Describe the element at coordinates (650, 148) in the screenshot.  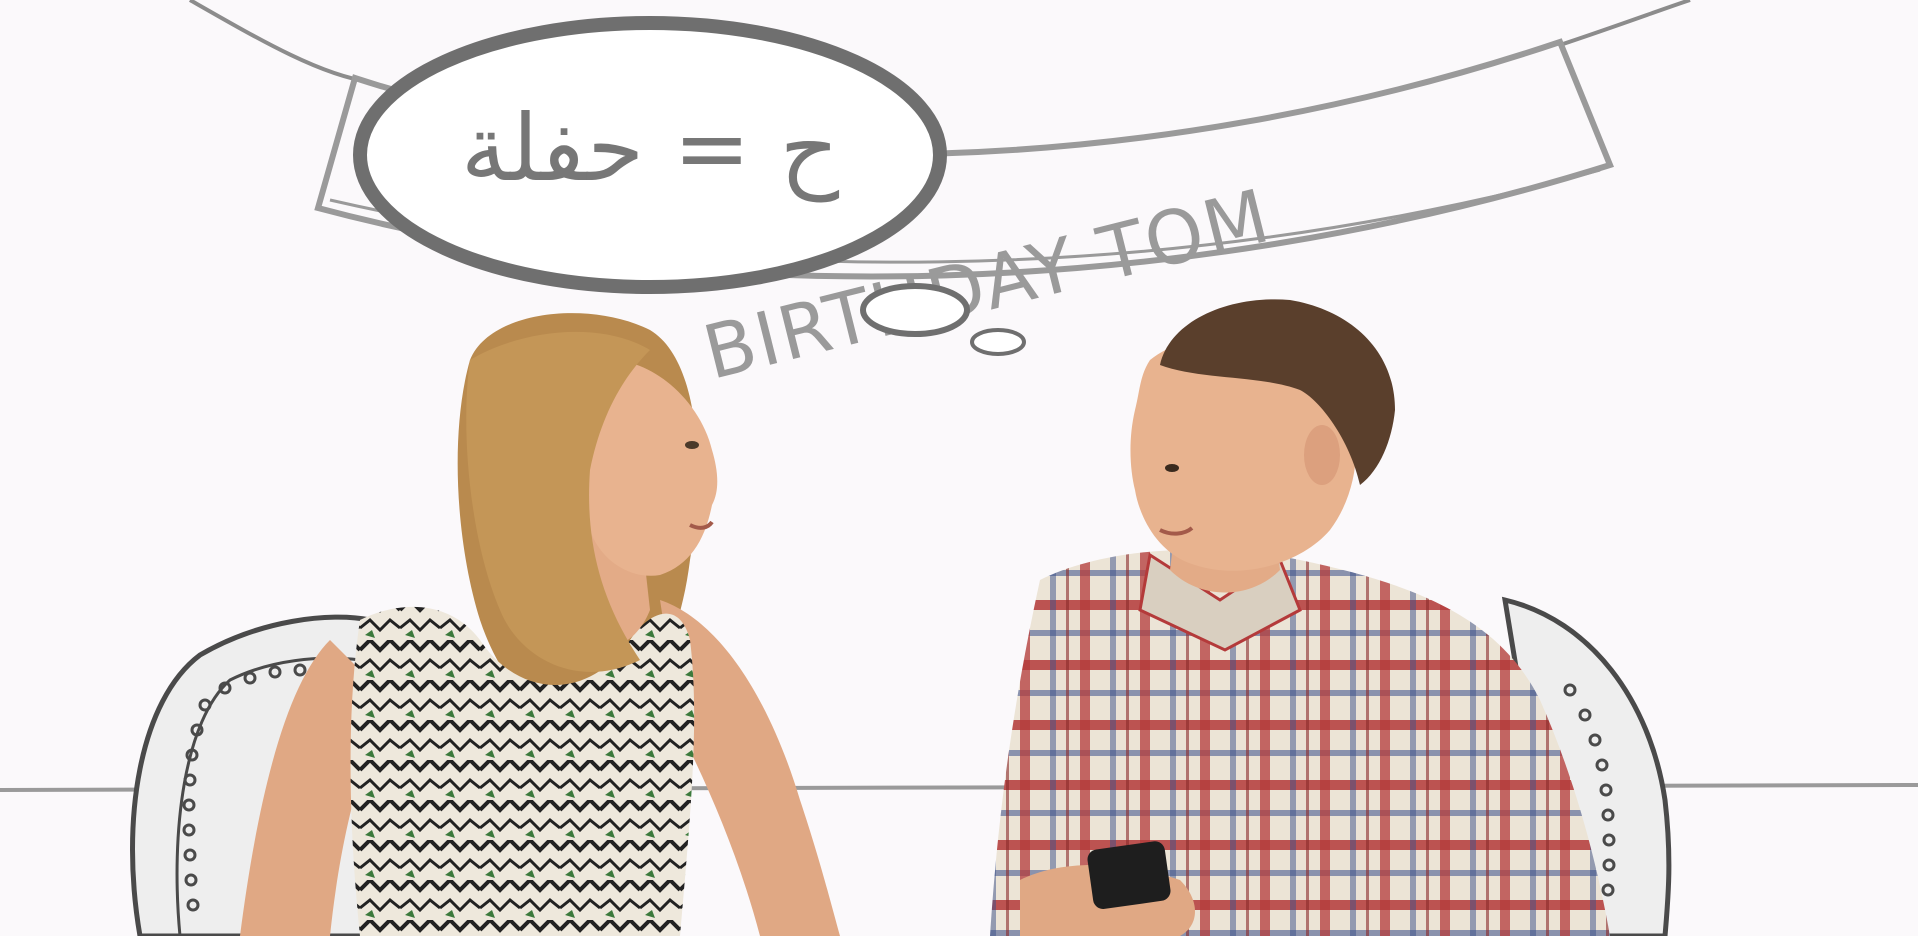
I see `thought-bubble-text: ح = حفلة` at that location.